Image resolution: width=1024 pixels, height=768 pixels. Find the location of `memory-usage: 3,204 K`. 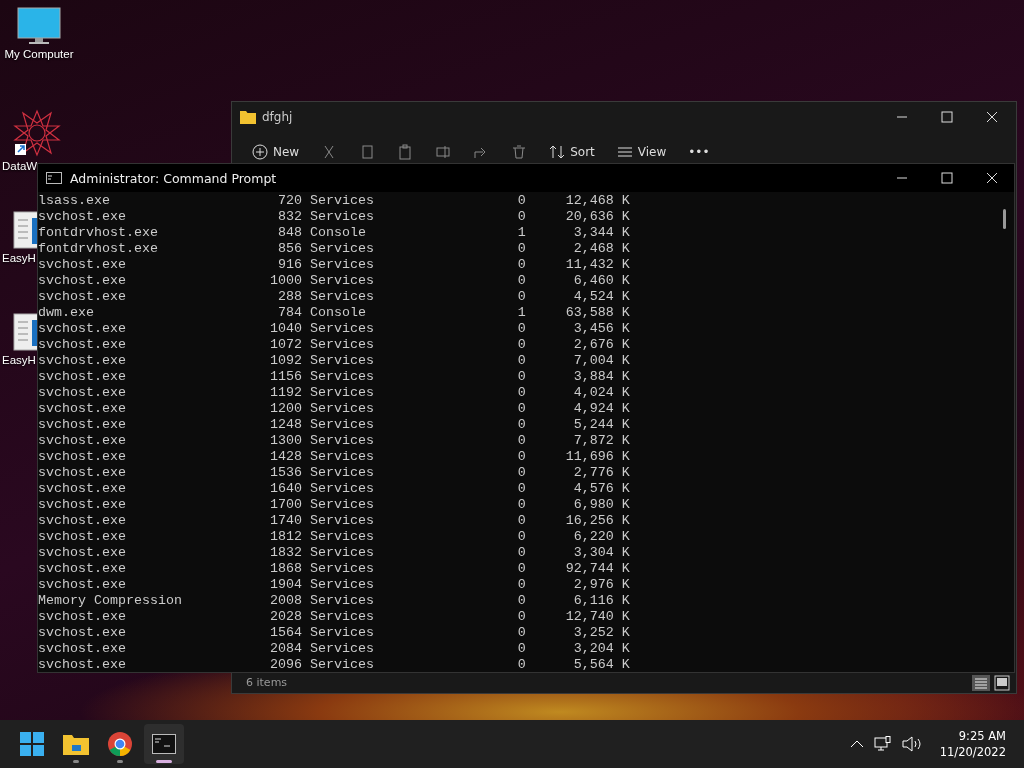

memory-usage: 3,204 K is located at coordinates (601, 649).